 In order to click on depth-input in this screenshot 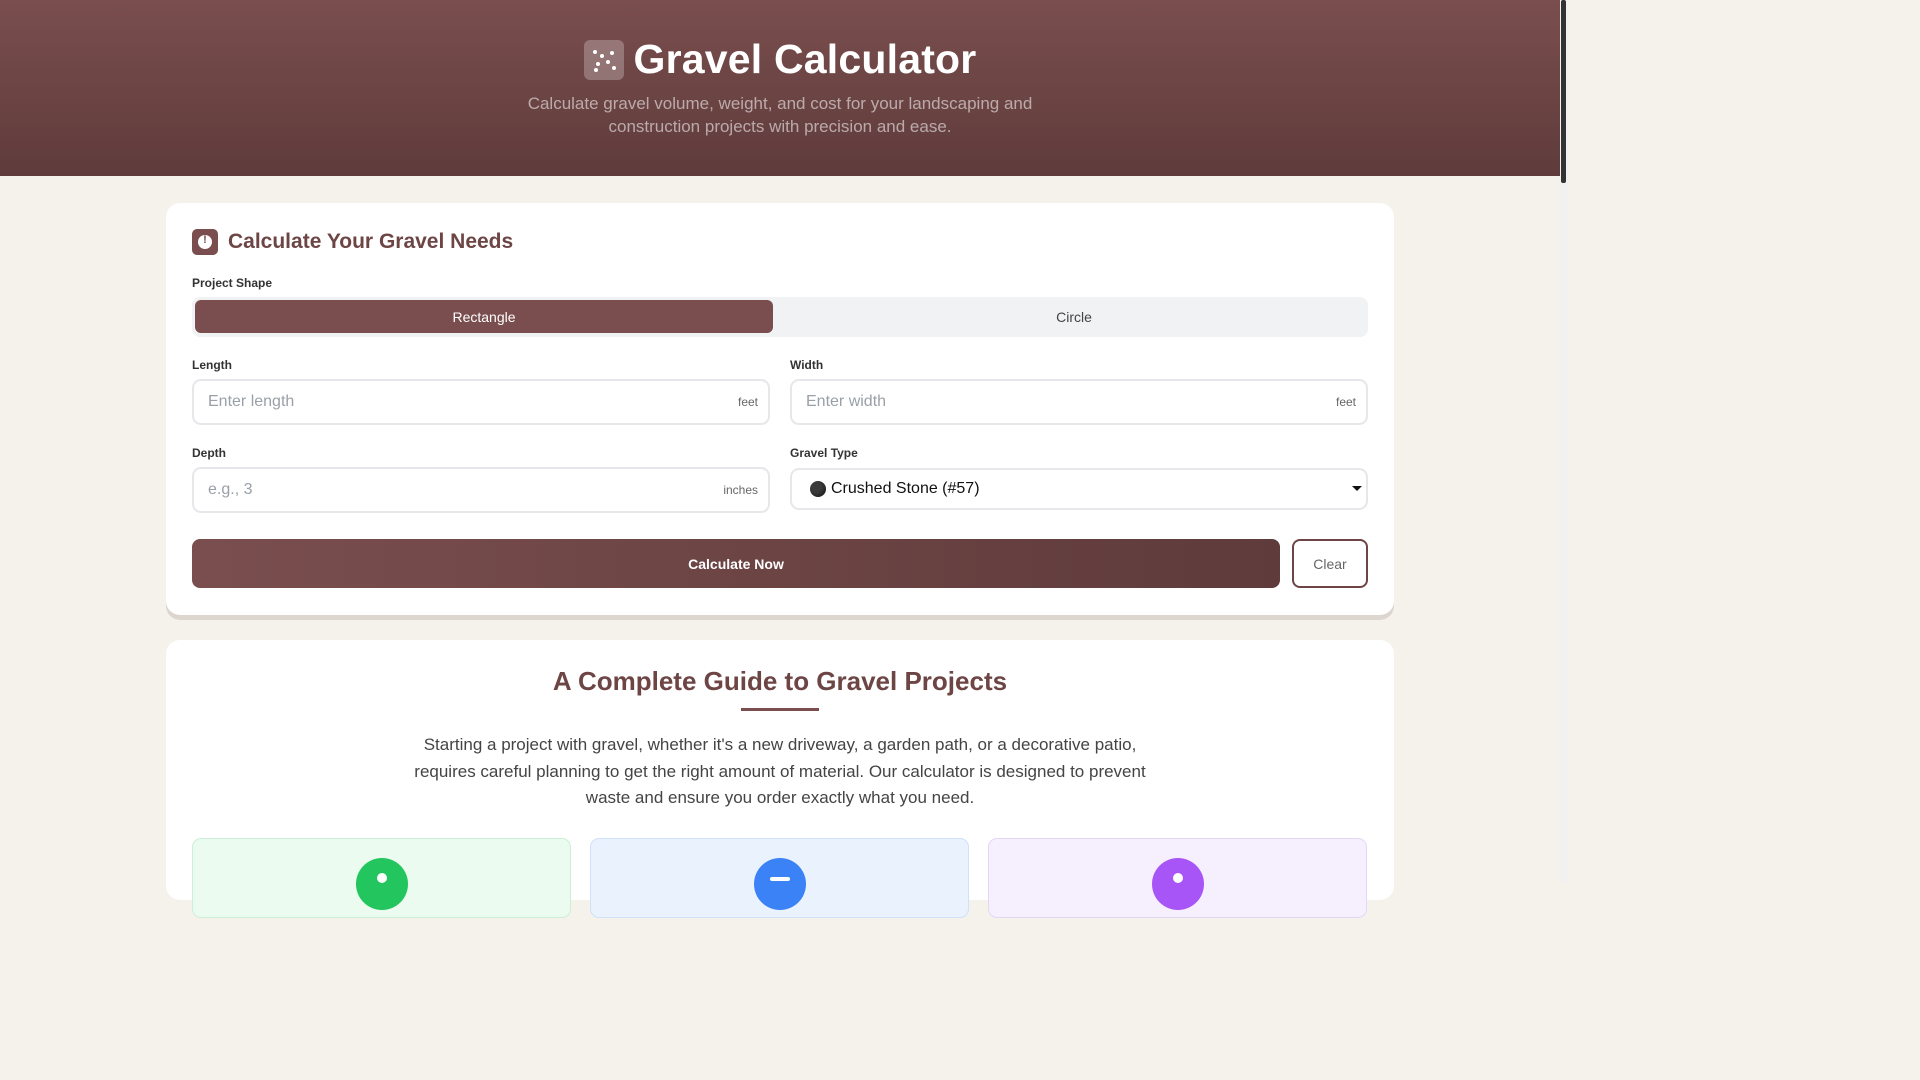, I will do `click(448, 490)`.